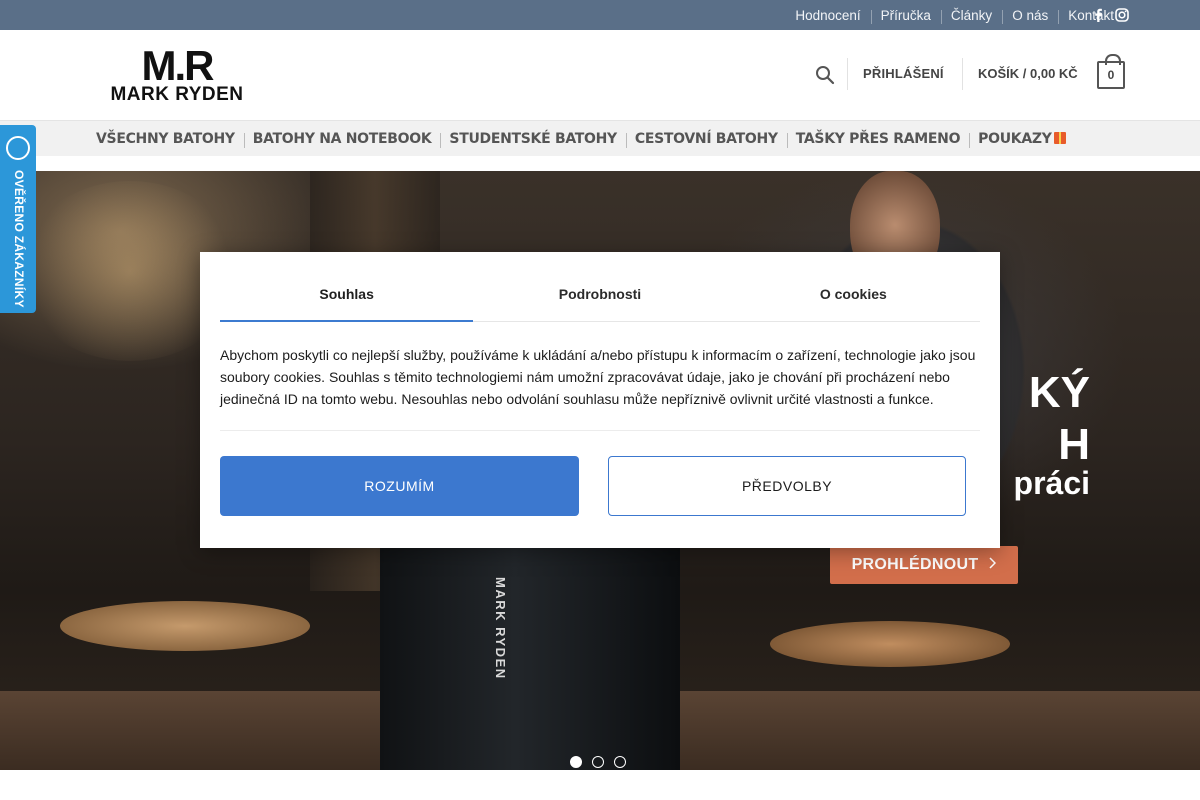 The width and height of the screenshot is (1200, 800). I want to click on slider-dots, so click(598, 762).